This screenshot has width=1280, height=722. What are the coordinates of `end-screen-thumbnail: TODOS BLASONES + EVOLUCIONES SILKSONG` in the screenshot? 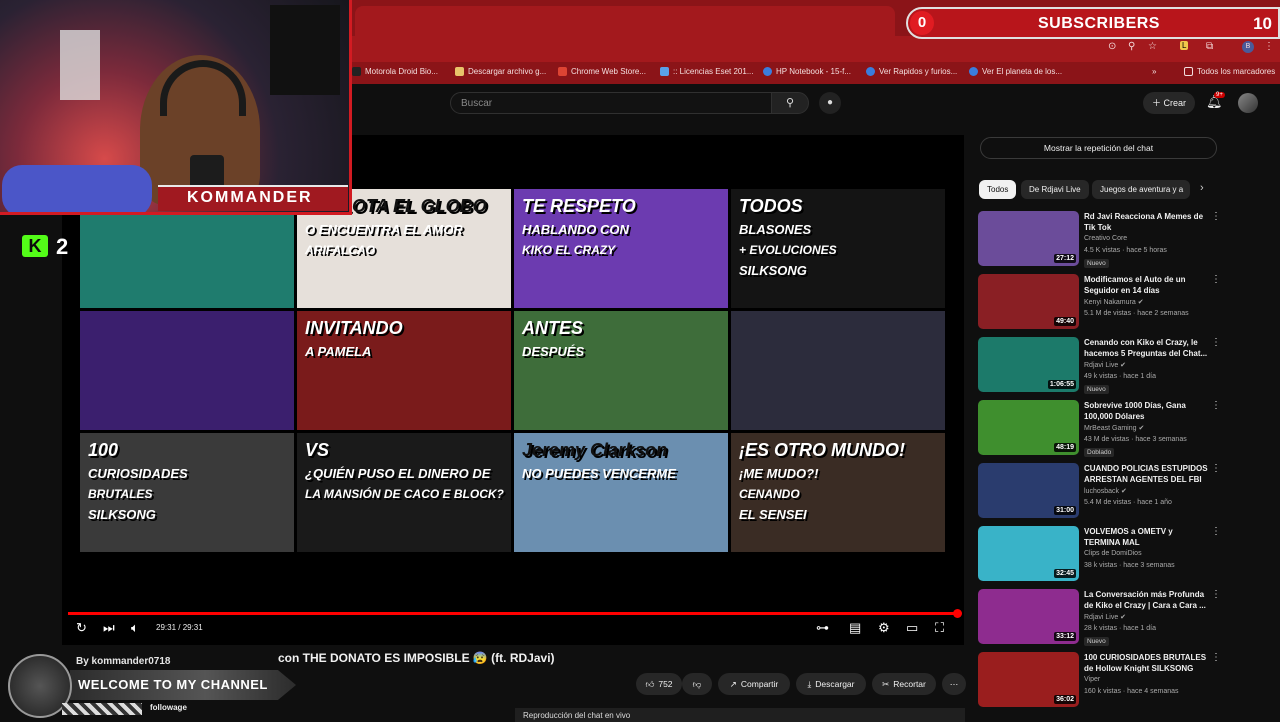 It's located at (838, 248).